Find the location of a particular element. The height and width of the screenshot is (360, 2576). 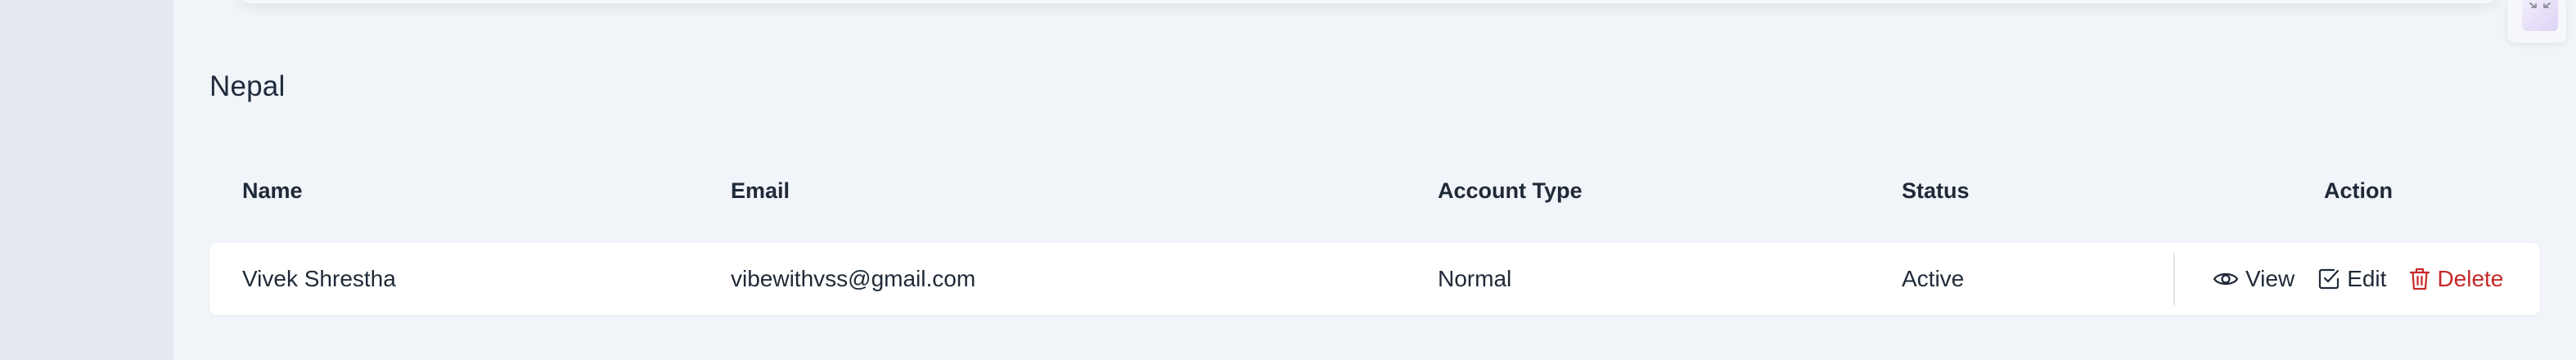

view-button: View is located at coordinates (2254, 279).